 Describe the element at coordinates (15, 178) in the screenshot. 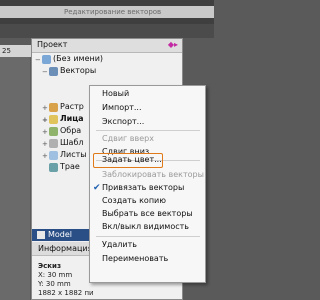

I see `left-gutter` at that location.